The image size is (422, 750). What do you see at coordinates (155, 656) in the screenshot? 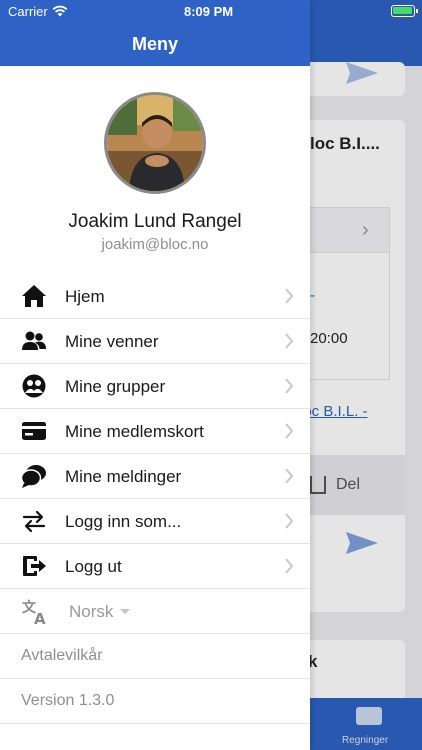
I see `menu-item-terms: Avtalevilkår` at bounding box center [155, 656].